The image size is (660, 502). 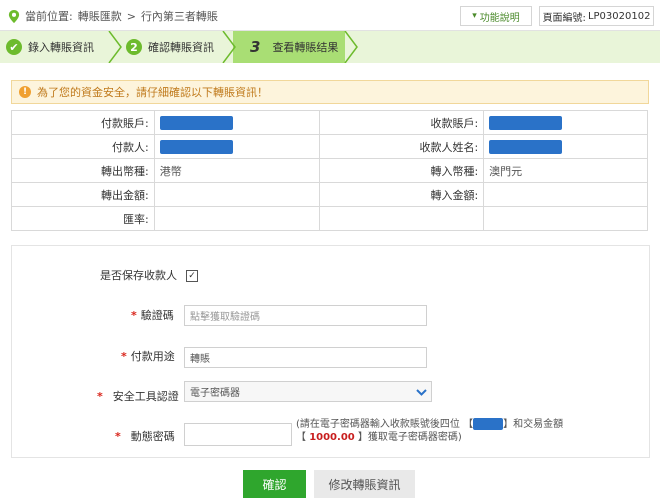 I want to click on in-amount-label: 轉入金額:, so click(x=401, y=194).